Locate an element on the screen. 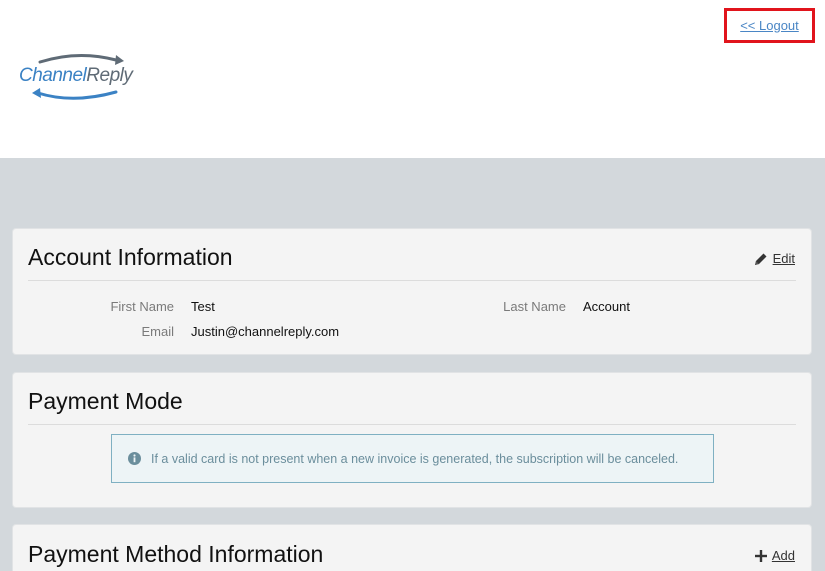 Image resolution: width=825 pixels, height=571 pixels. logo-wordmark: ChannelReply is located at coordinates (76, 76).